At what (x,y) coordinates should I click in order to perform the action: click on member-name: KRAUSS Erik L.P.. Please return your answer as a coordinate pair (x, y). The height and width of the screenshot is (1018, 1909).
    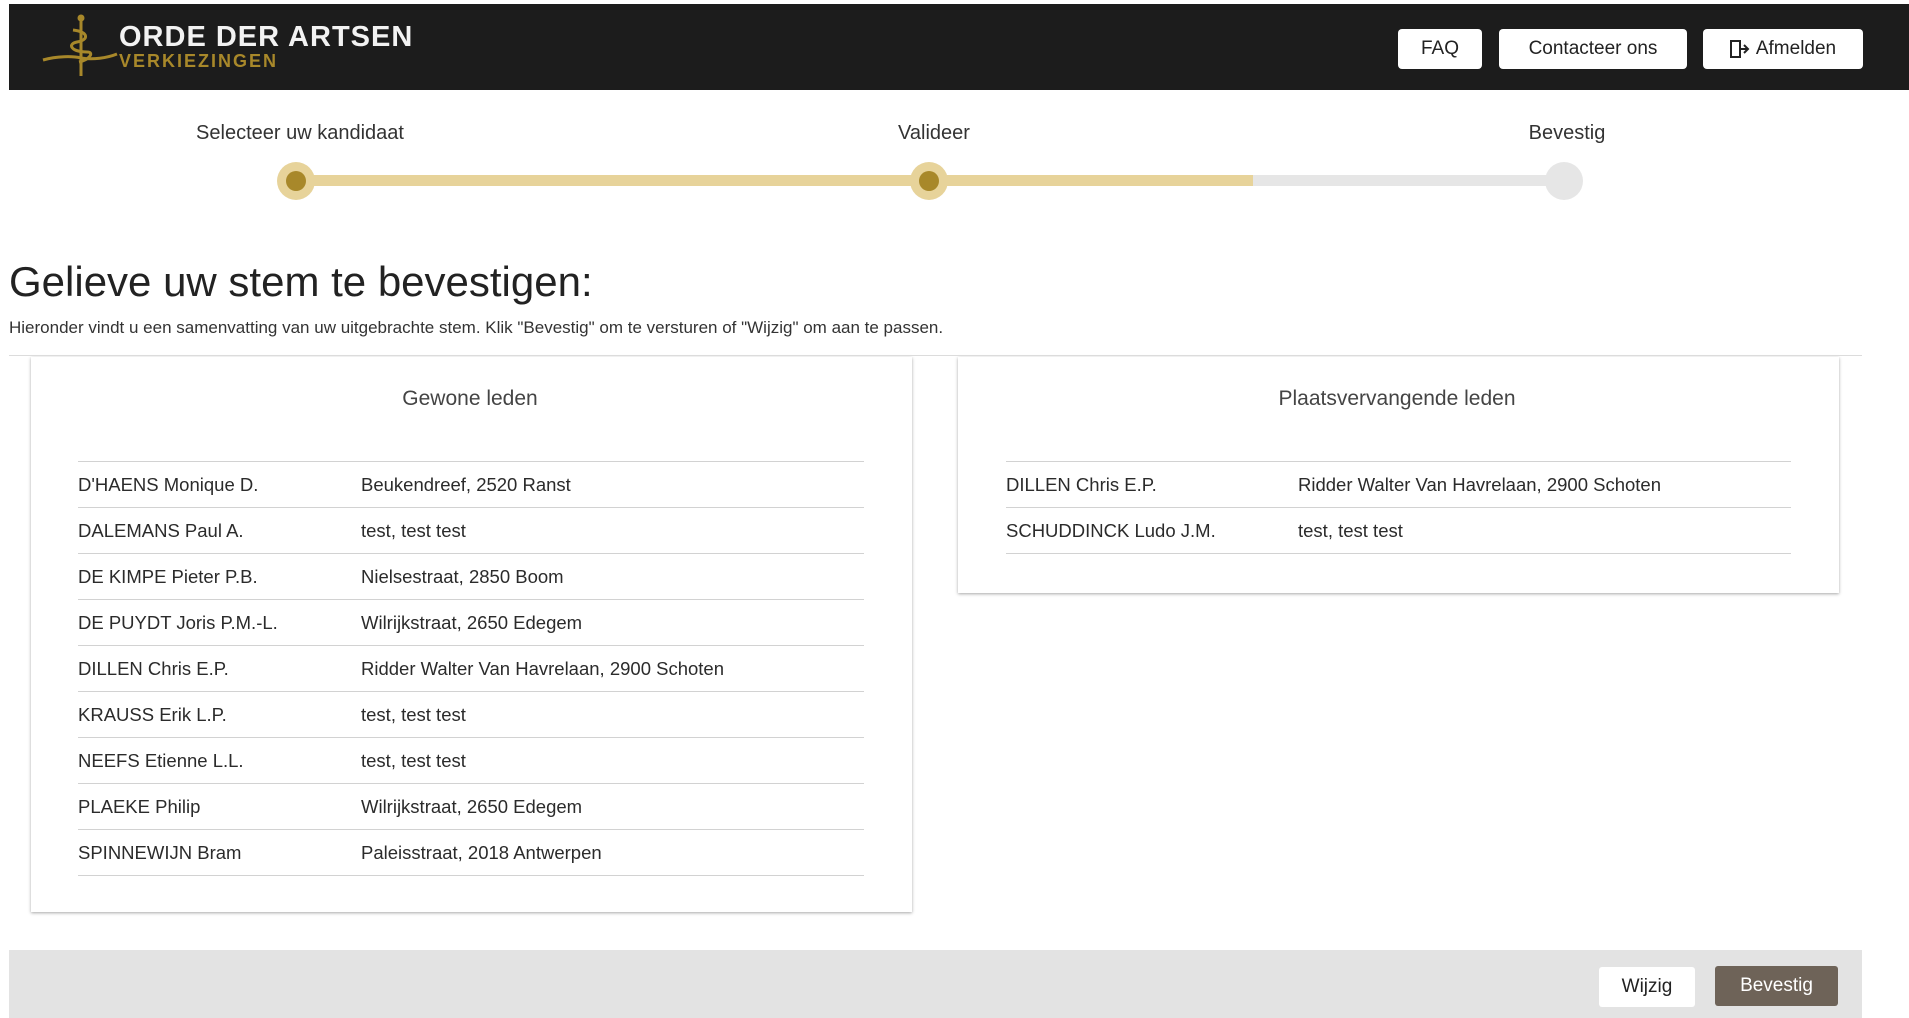
    Looking at the image, I should click on (219, 714).